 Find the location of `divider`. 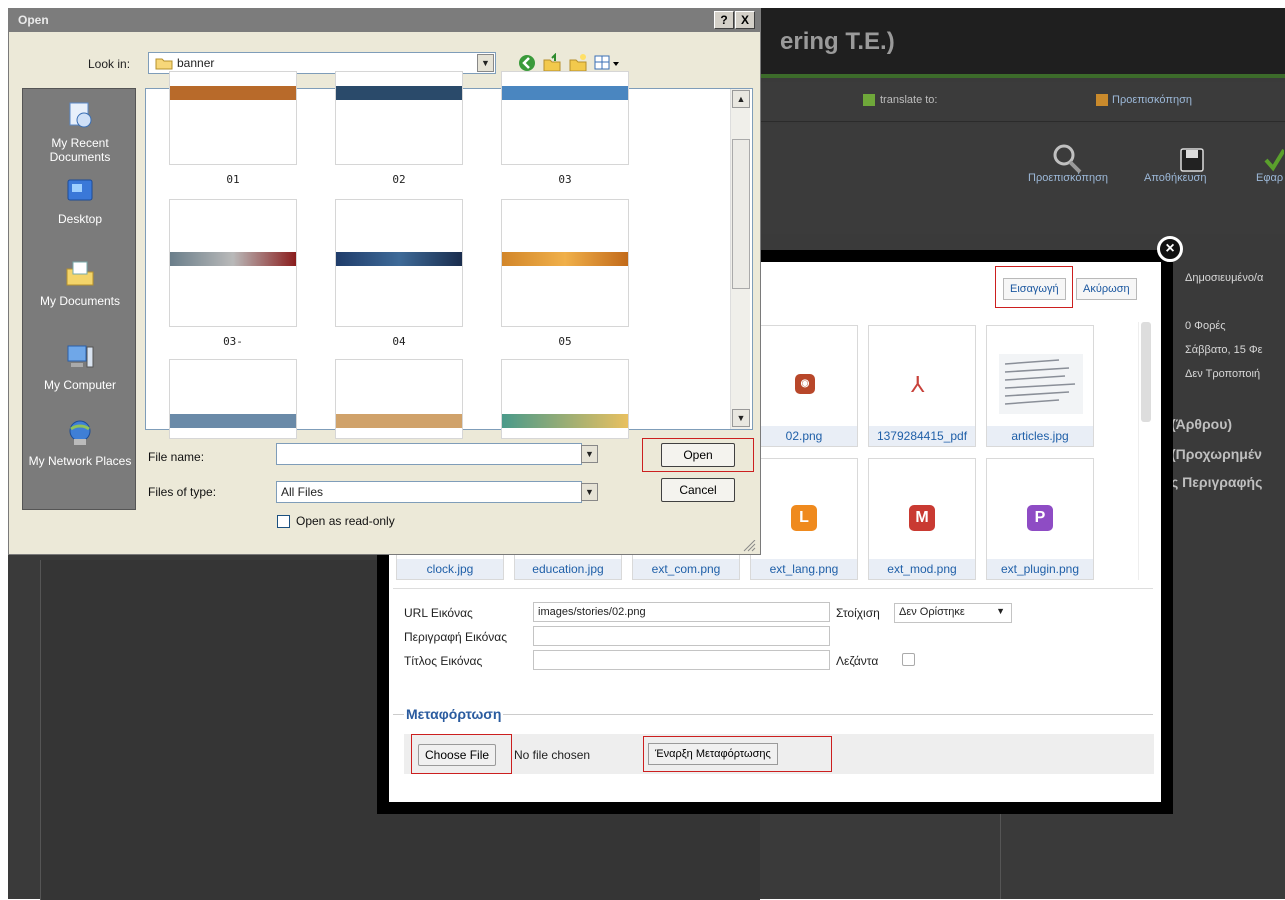

divider is located at coordinates (773, 588).